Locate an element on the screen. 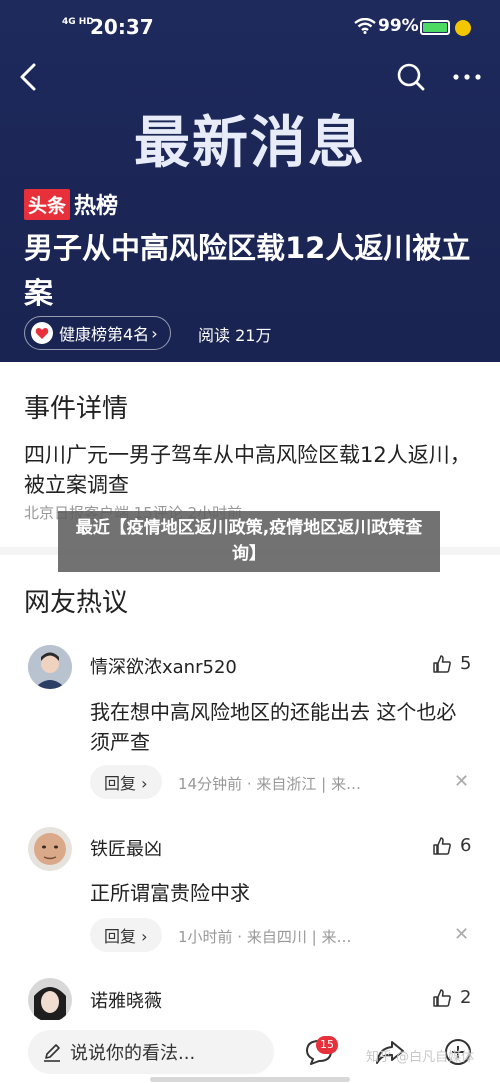  commenter-name: 铁匠最凶 is located at coordinates (126, 848).